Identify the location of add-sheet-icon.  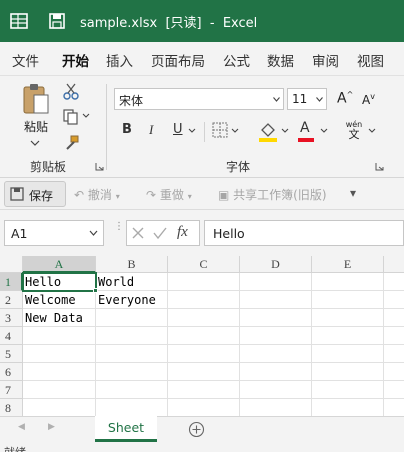
(196, 429).